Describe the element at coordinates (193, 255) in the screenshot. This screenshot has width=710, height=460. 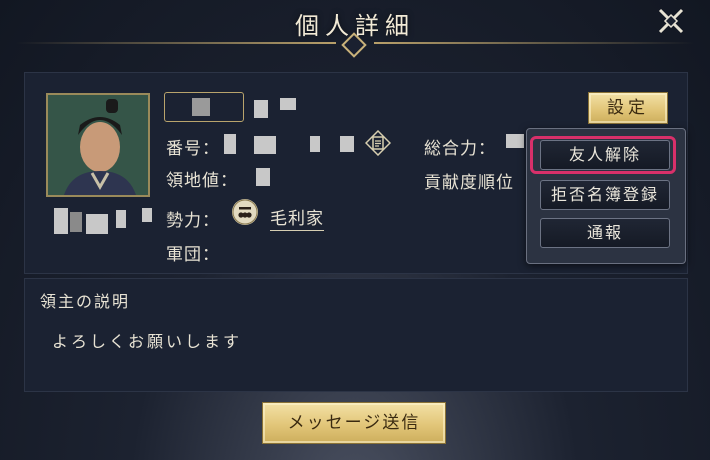
I see `corps-label: 軍団：` at that location.